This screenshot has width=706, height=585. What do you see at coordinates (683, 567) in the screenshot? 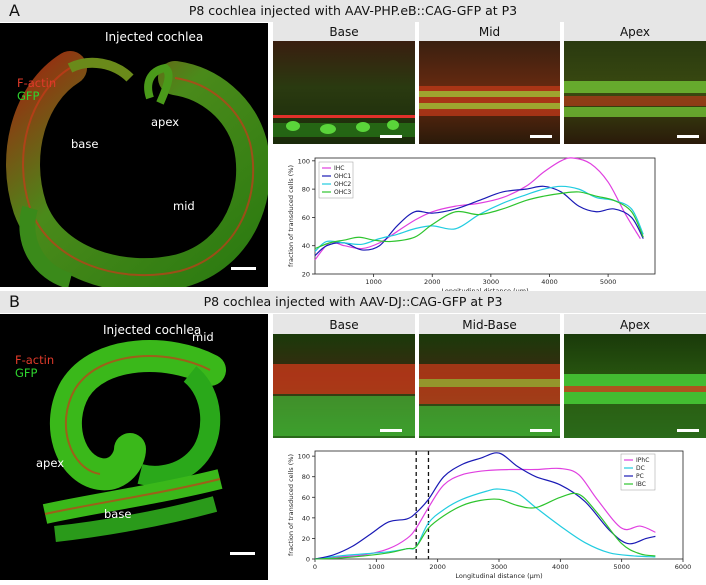
I see `x-tick-label: 6000` at bounding box center [683, 567].